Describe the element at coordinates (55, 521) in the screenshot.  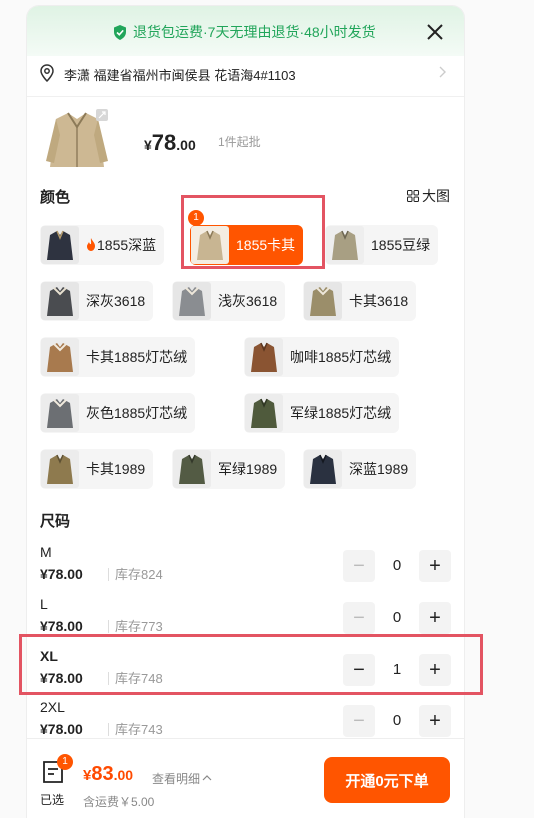
I see `size-section-title: 尺码` at that location.